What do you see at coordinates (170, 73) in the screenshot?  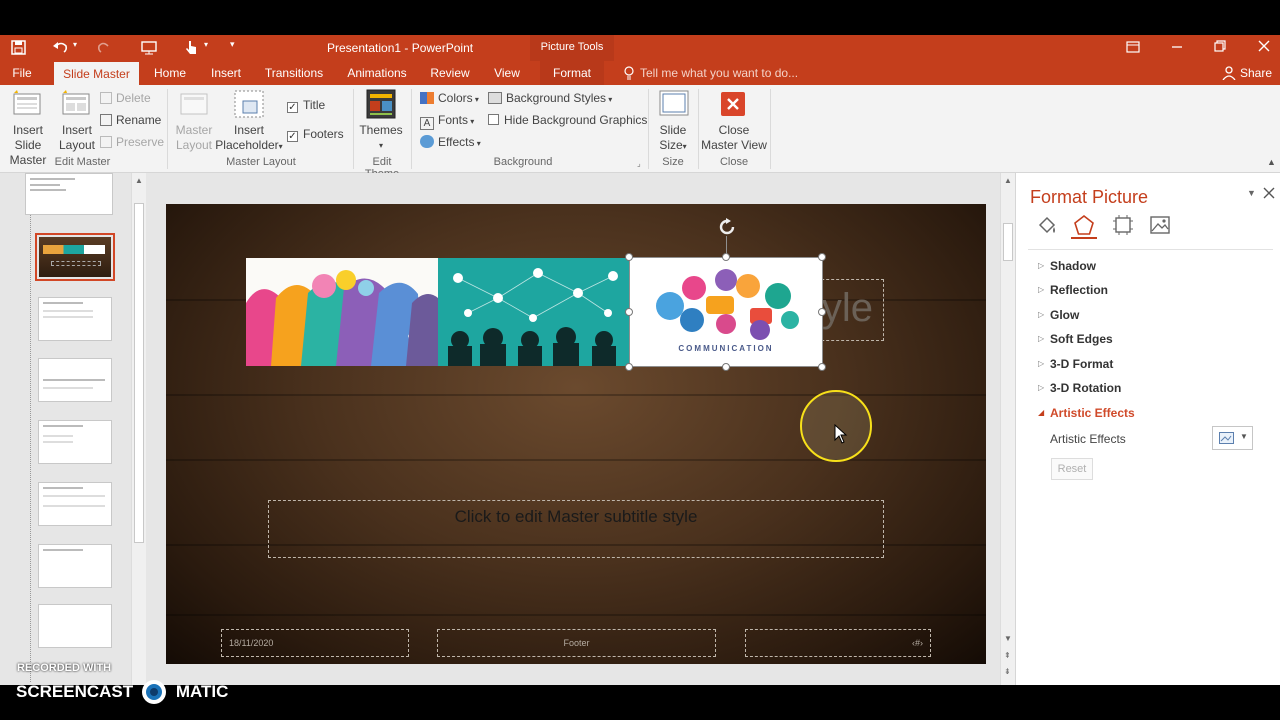 I see `tab-home: Home` at bounding box center [170, 73].